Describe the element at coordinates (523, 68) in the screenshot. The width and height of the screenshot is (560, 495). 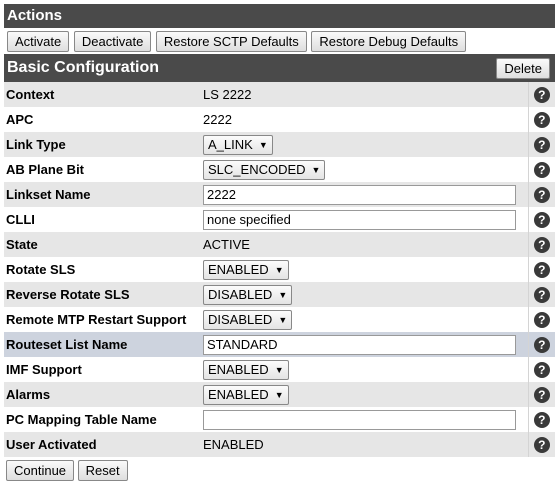
I see `delete-button: Delete` at that location.